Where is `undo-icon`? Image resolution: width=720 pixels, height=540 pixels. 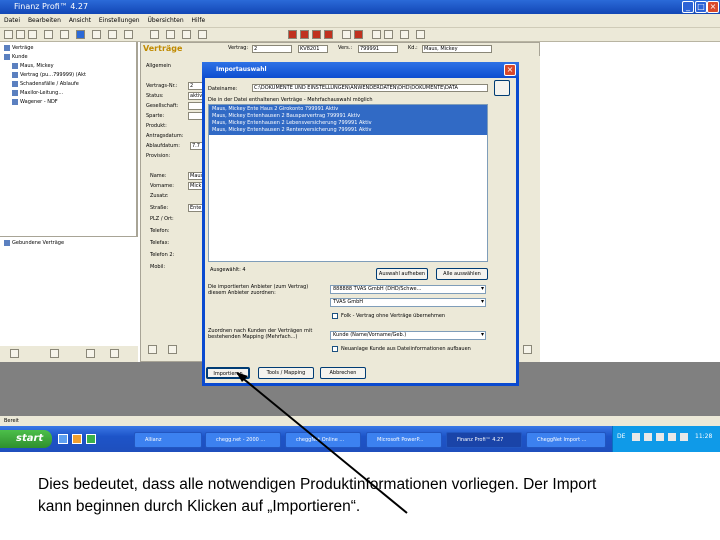
undo-icon is located at coordinates (388, 34).